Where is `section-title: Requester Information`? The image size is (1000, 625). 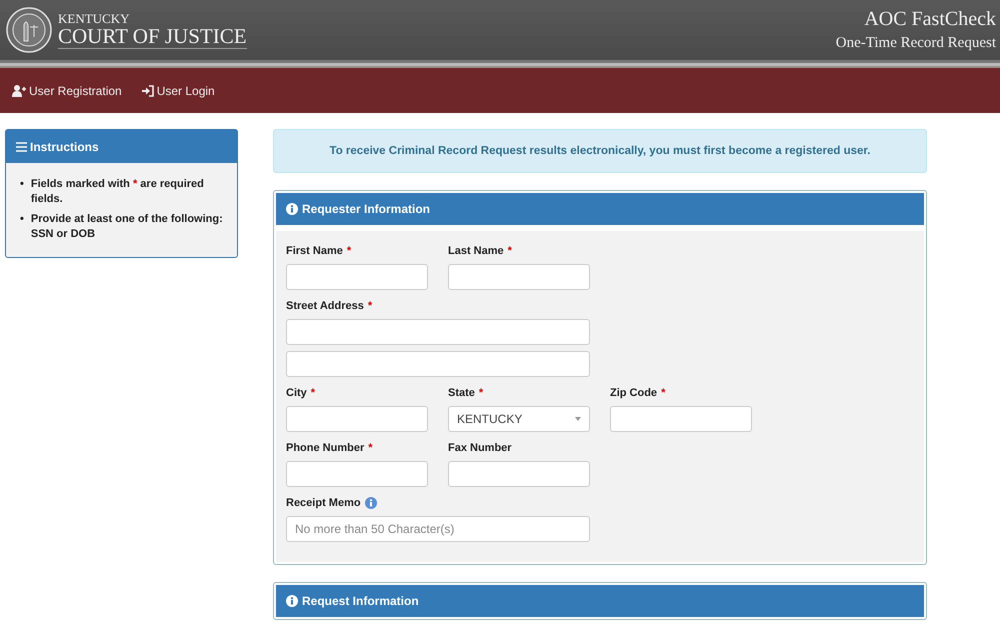 section-title: Requester Information is located at coordinates (366, 209).